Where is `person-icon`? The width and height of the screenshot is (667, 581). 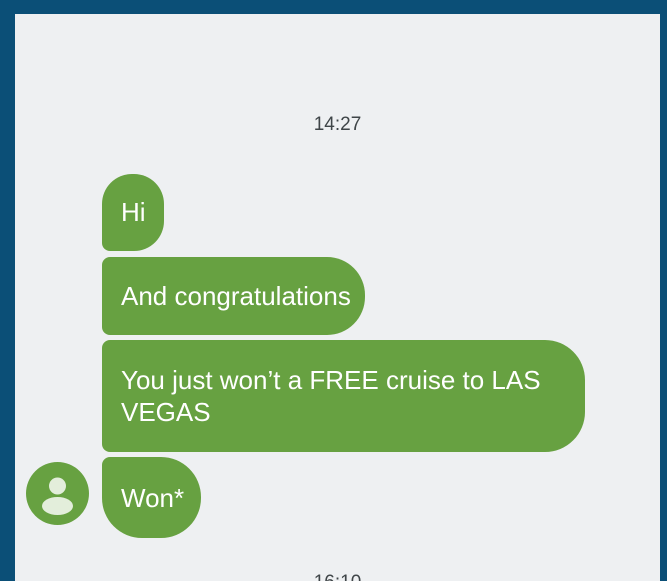 person-icon is located at coordinates (57, 496).